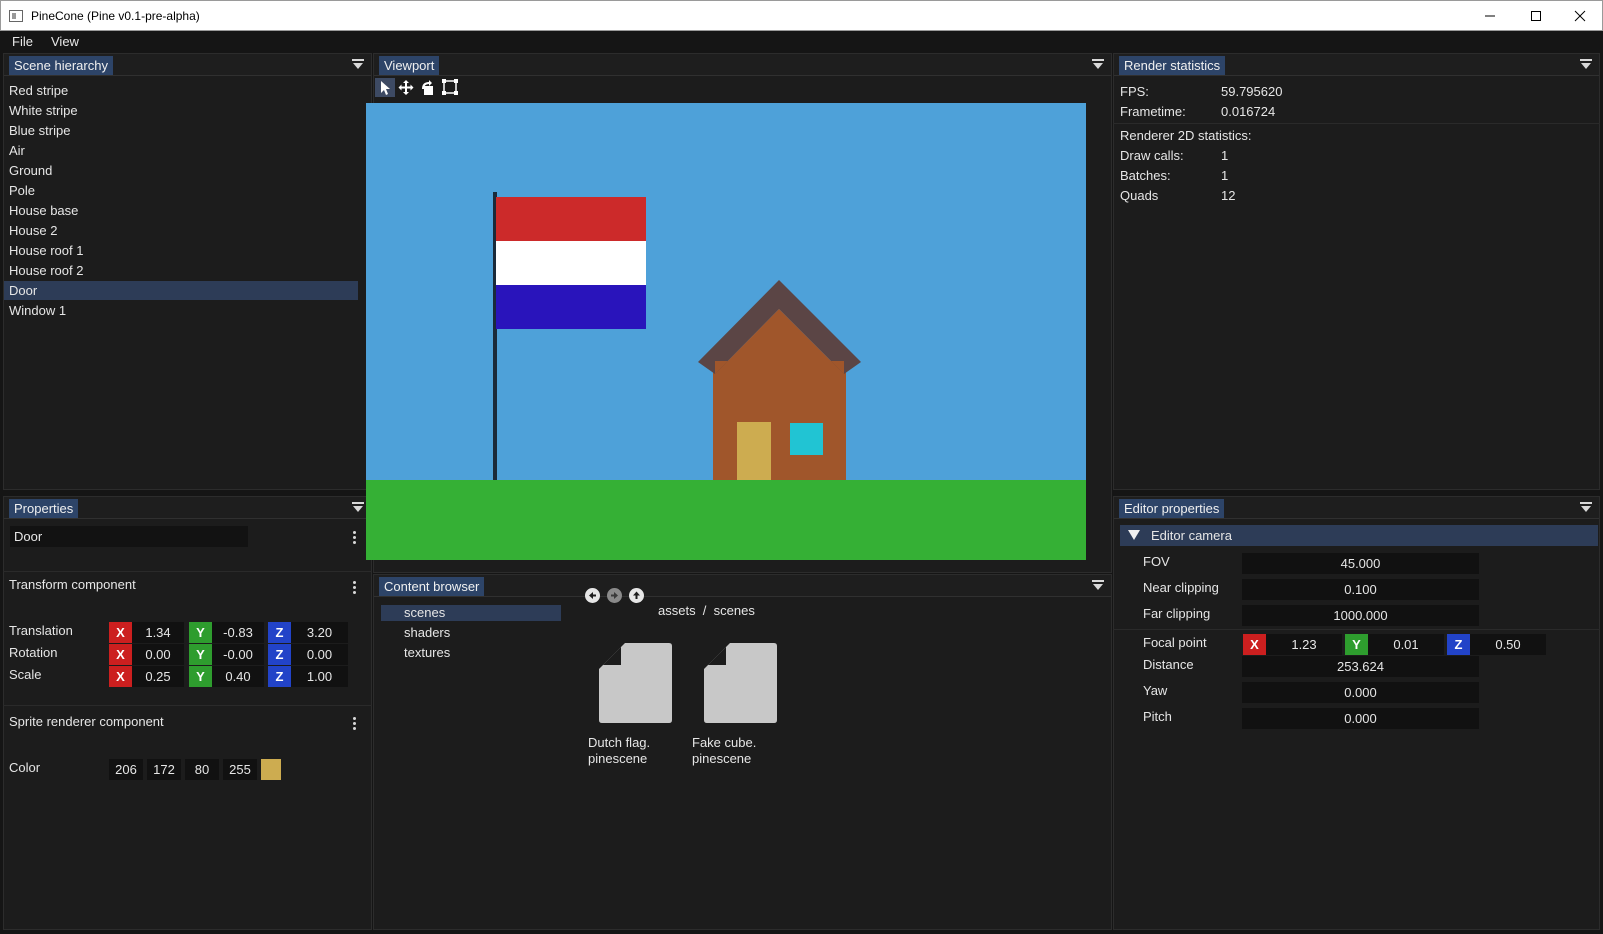 This screenshot has width=1603, height=934. Describe the element at coordinates (1360, 666) in the screenshot. I see `distance-input: 253.624` at that location.